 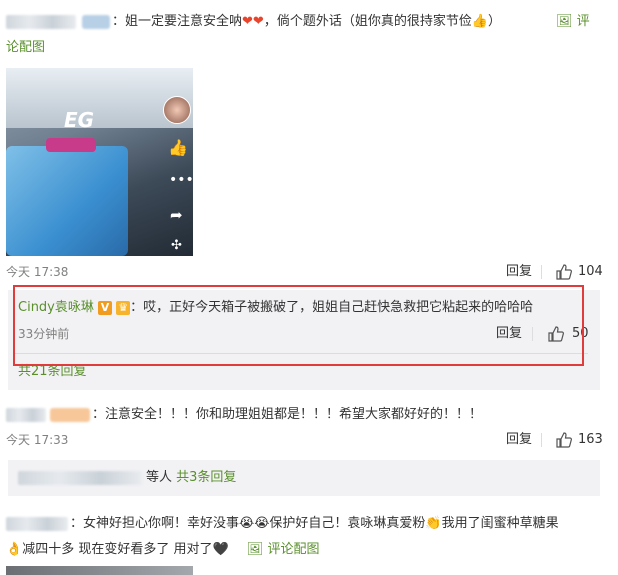 What do you see at coordinates (25, 48) in the screenshot?
I see `comment-pic-link-cont: 论配图` at bounding box center [25, 48].